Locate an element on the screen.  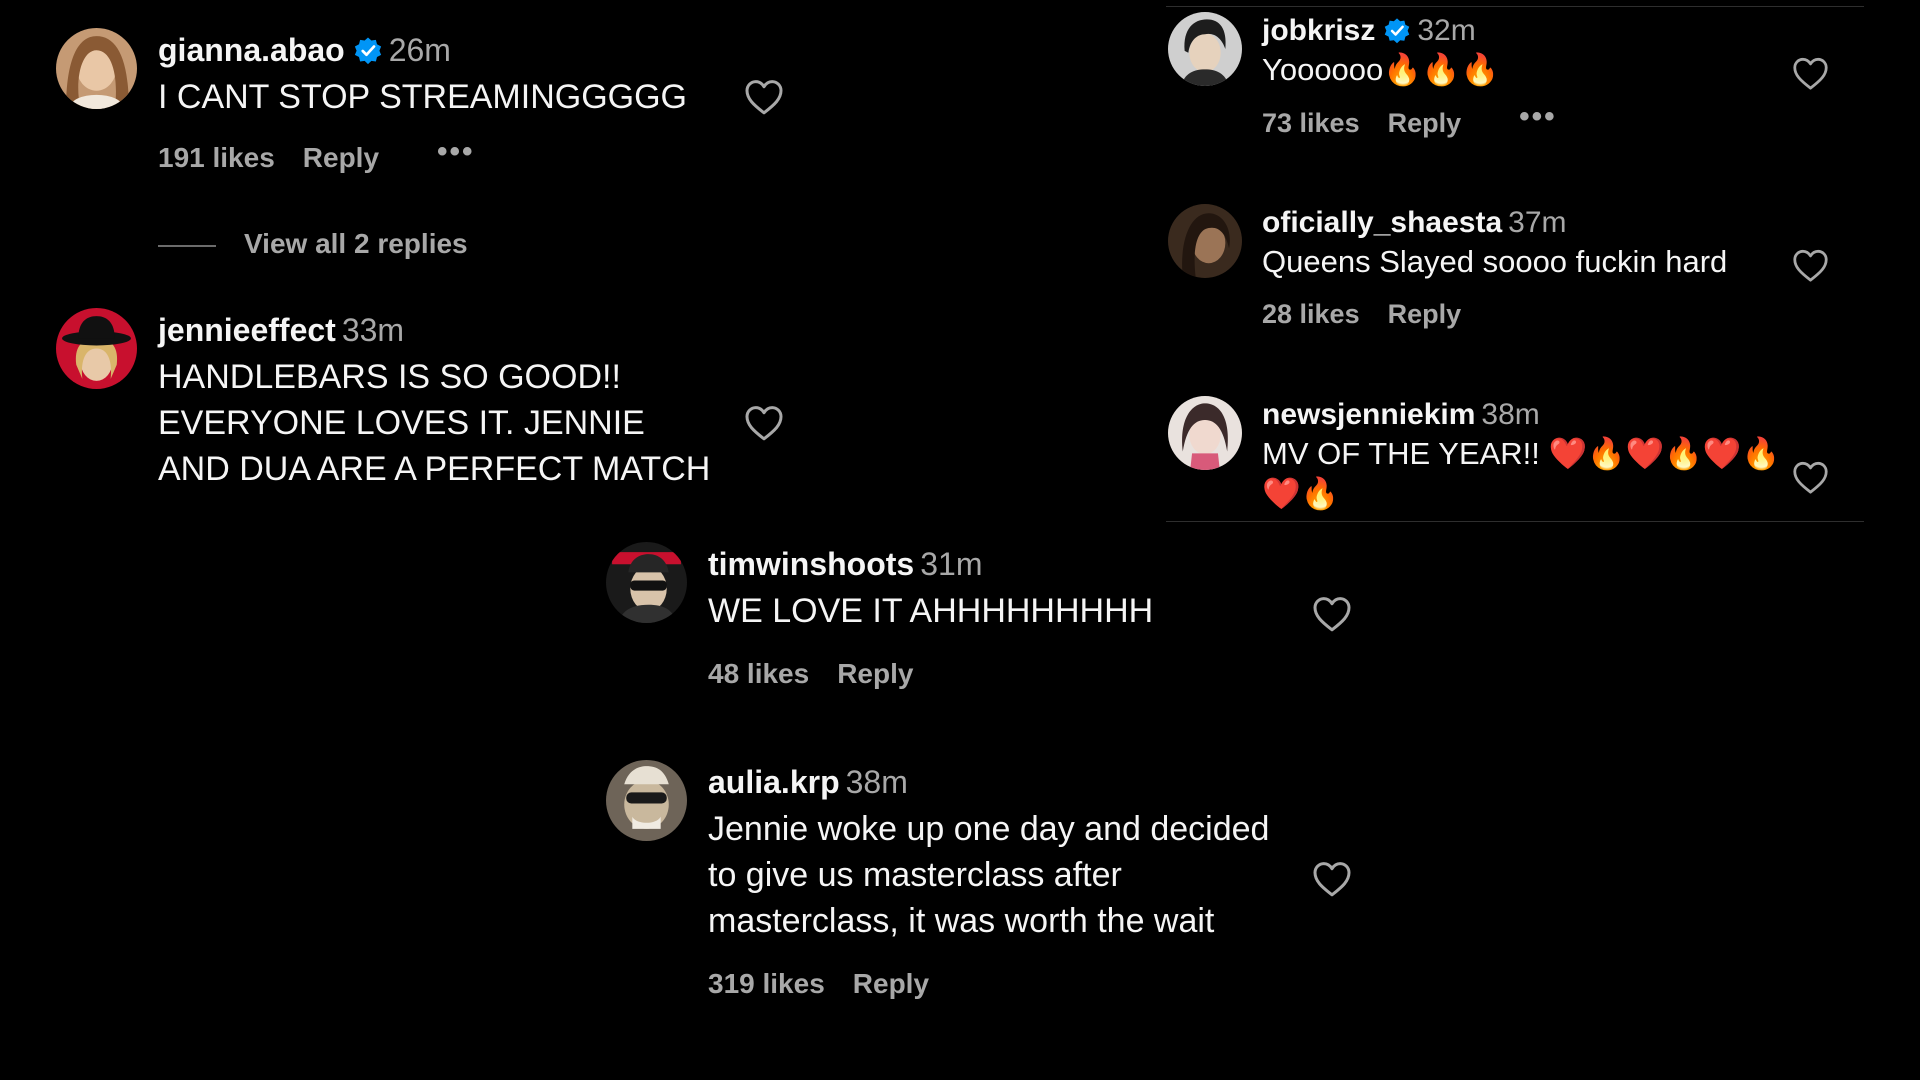
username: oficially_shaesta is located at coordinates (1382, 222).